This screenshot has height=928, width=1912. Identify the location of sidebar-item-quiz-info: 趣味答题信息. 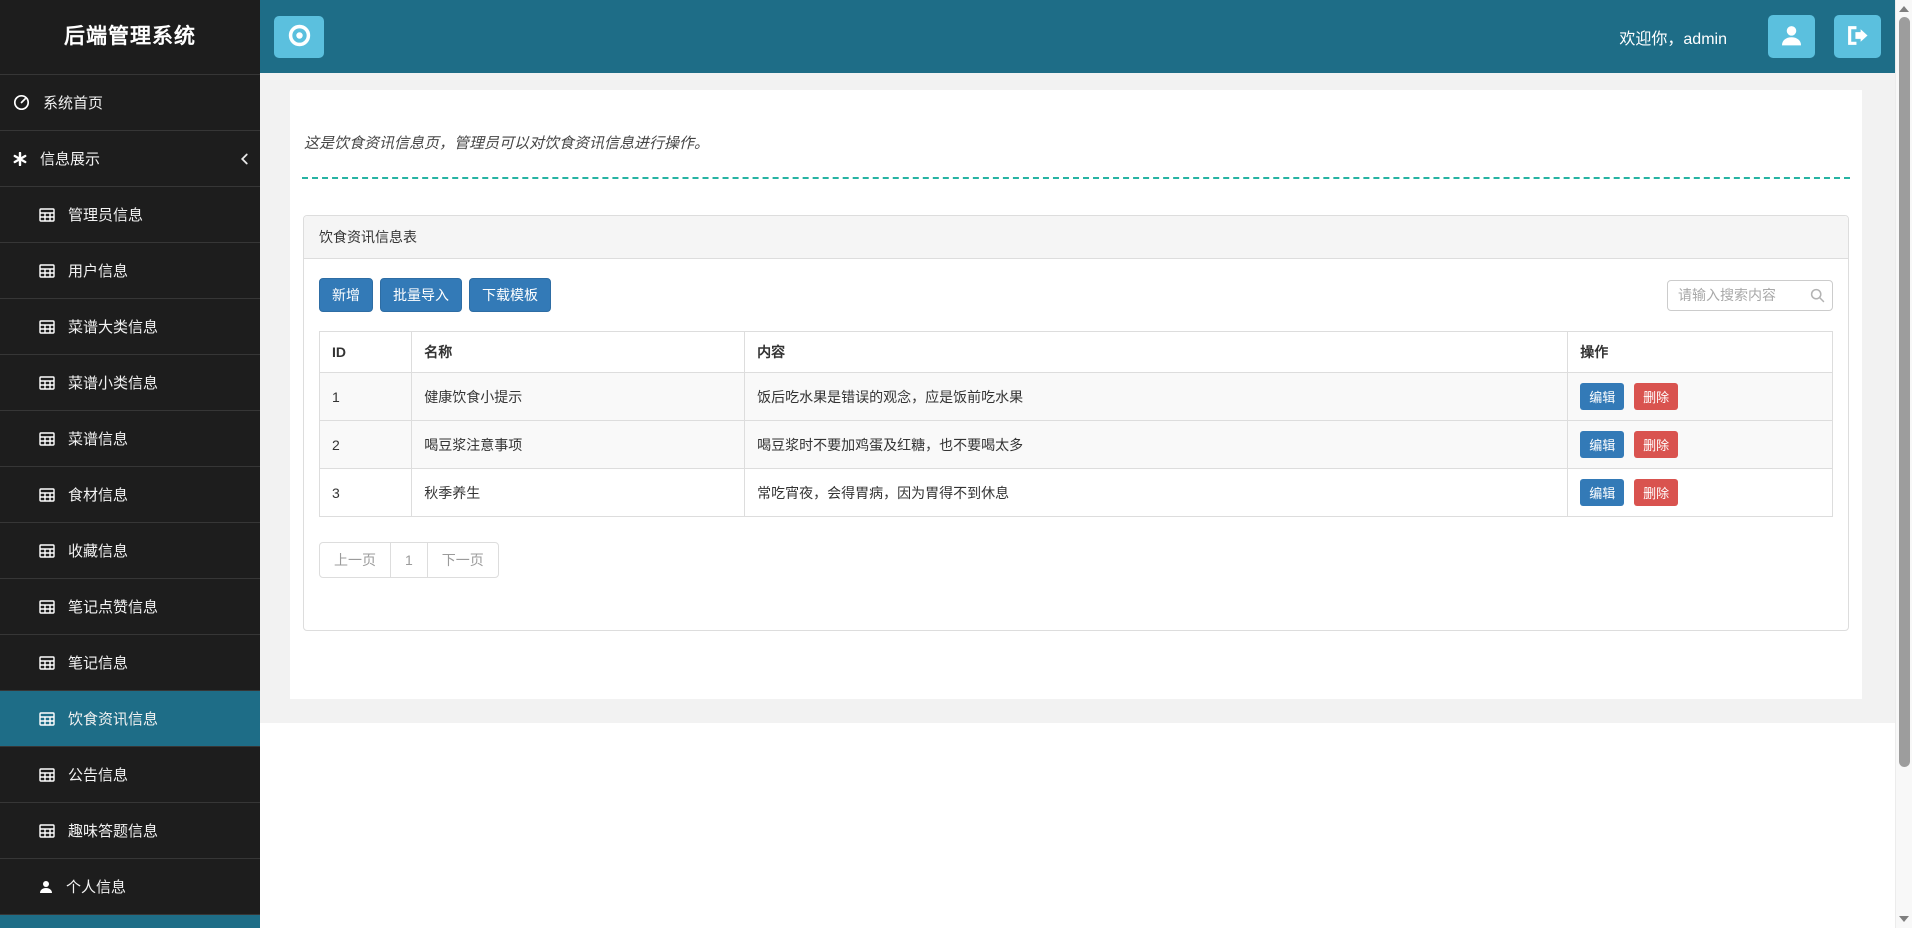
(130, 830).